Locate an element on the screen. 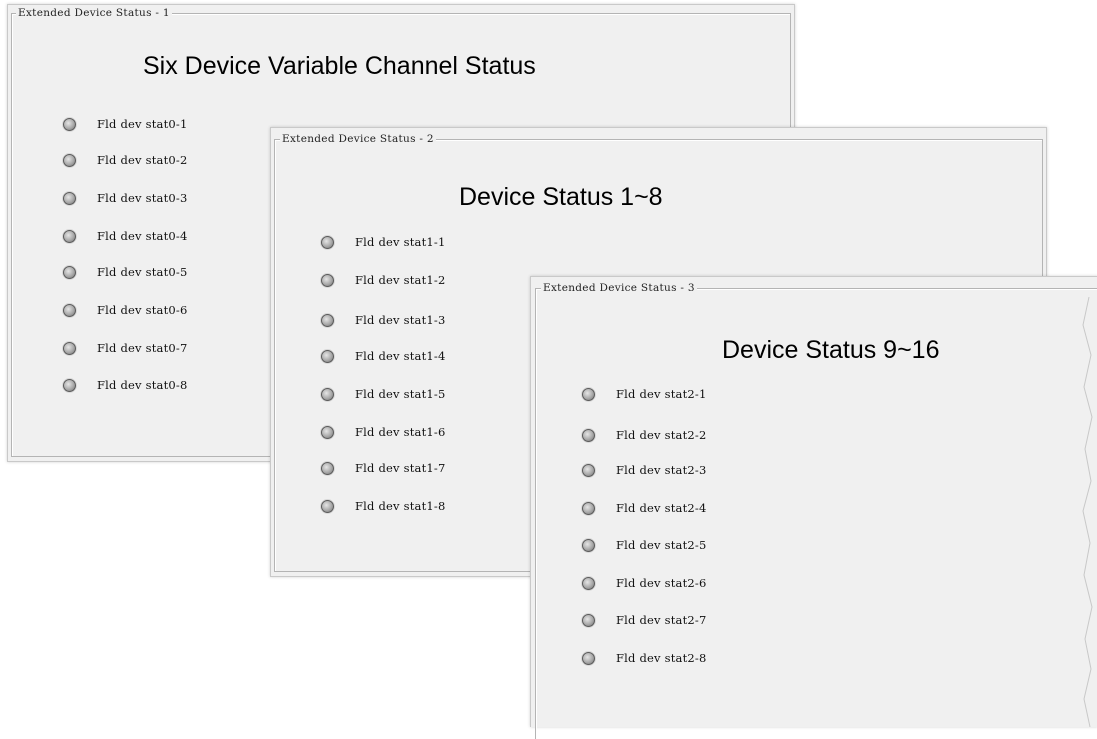 The height and width of the screenshot is (739, 1097). status-row-1-7: Fld dev stat1-7 is located at coordinates (383, 468).